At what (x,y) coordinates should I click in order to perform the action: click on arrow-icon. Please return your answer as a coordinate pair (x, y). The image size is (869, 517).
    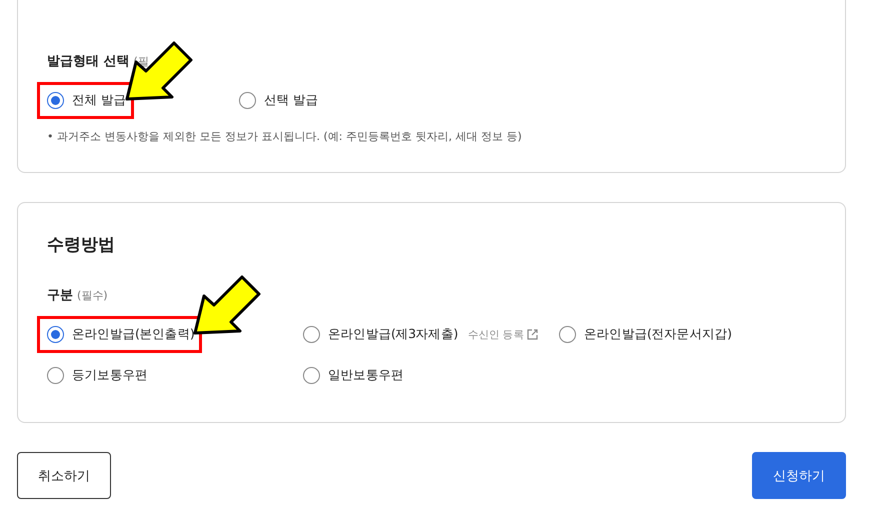
    Looking at the image, I should click on (227, 305).